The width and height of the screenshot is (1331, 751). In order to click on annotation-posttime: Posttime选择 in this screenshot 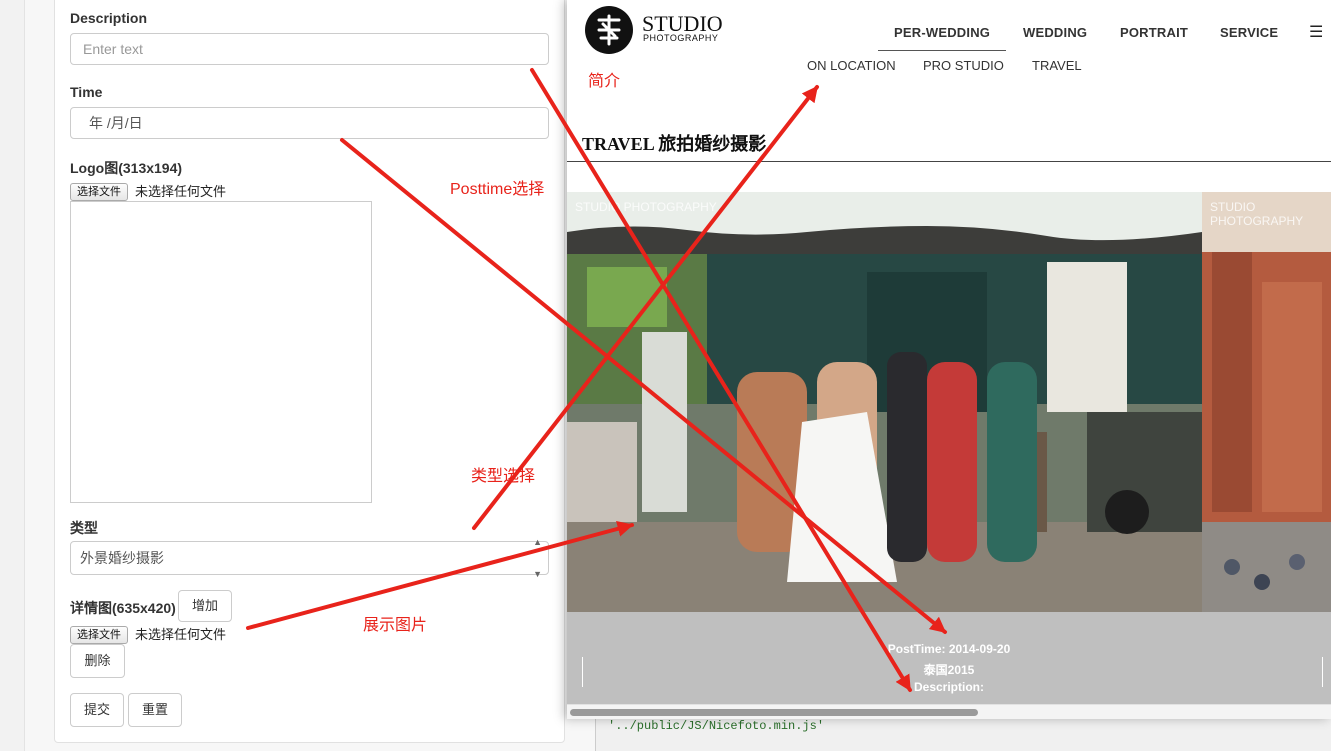, I will do `click(497, 189)`.